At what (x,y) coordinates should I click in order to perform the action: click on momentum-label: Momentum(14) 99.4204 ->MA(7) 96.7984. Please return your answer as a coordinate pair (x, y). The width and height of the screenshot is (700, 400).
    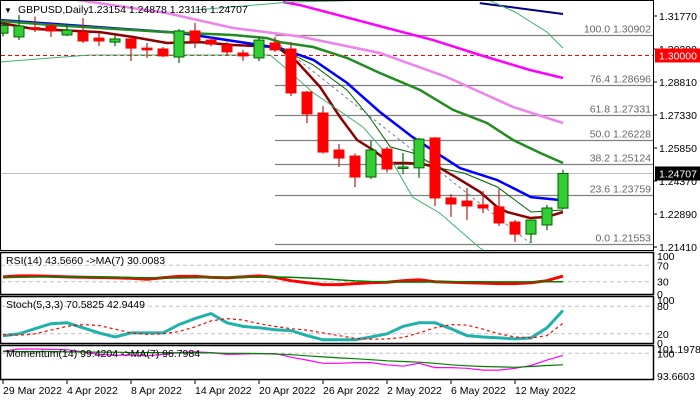
    Looking at the image, I should click on (103, 354).